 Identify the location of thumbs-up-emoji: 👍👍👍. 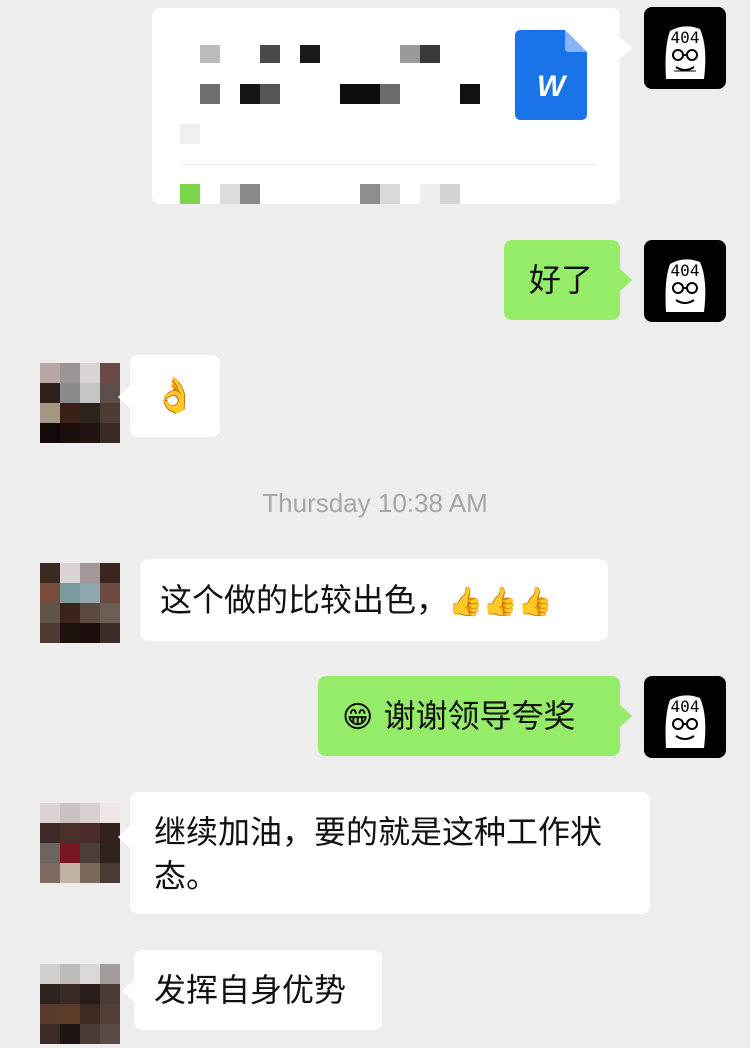
(500, 601).